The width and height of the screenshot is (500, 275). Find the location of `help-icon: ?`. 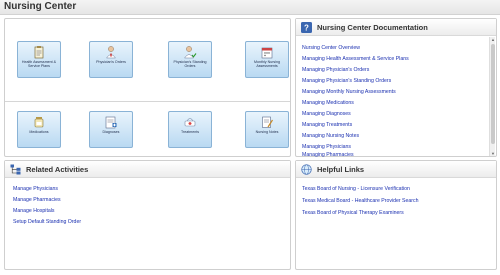

help-icon: ? is located at coordinates (306, 27).